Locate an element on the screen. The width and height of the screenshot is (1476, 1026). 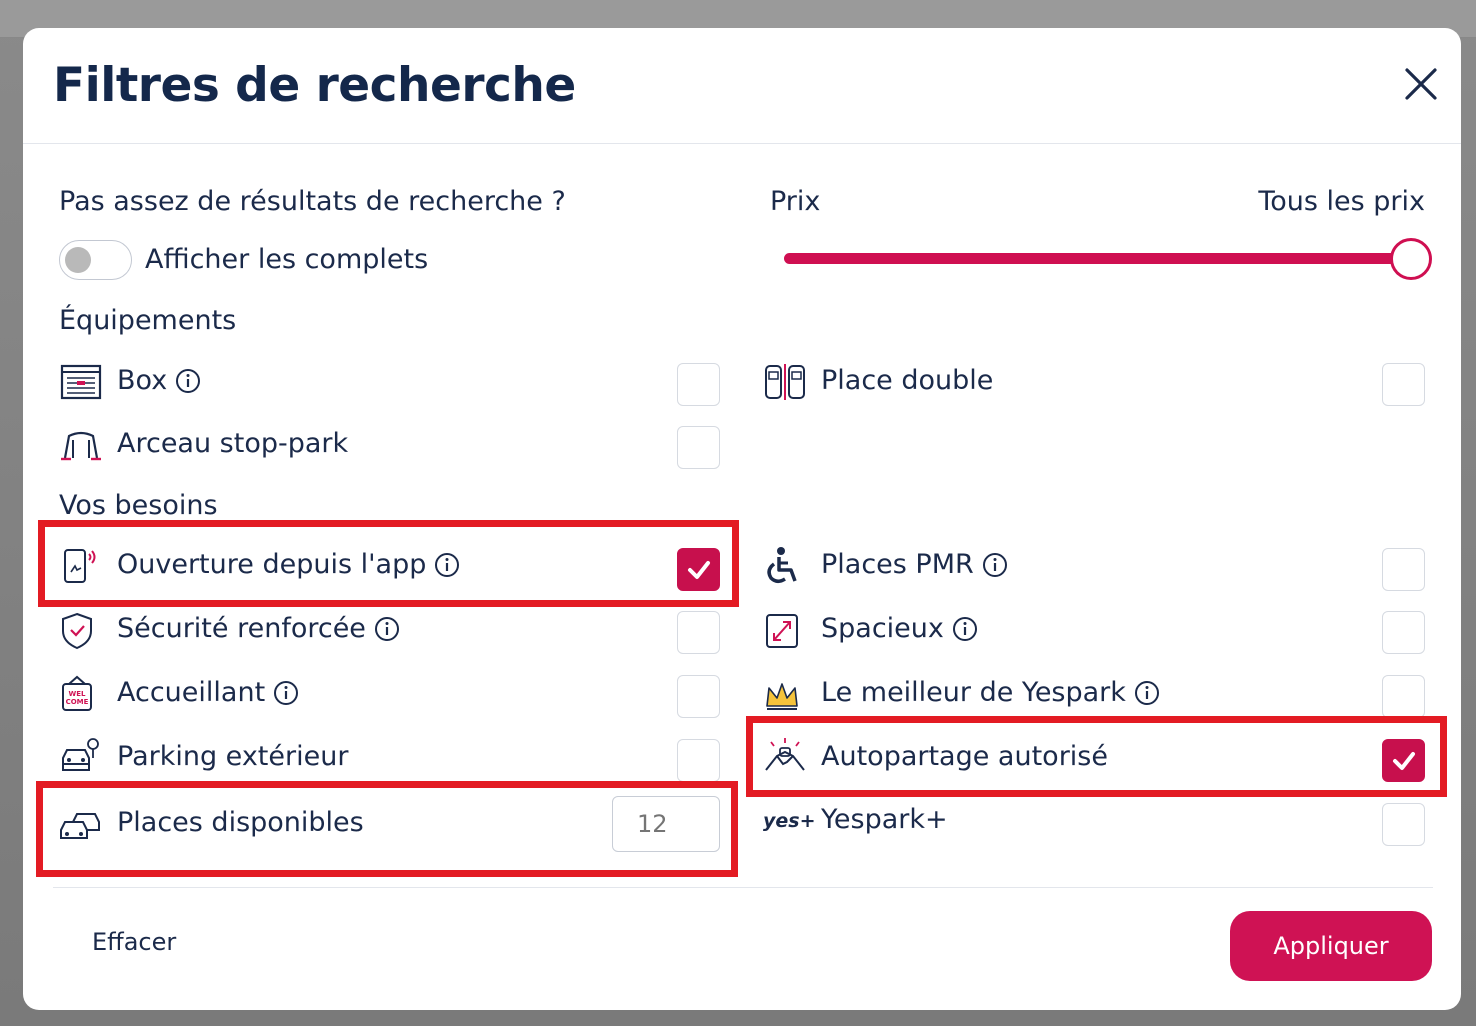
welcome-sign-icon: WEL COME is located at coordinates (77, 693).